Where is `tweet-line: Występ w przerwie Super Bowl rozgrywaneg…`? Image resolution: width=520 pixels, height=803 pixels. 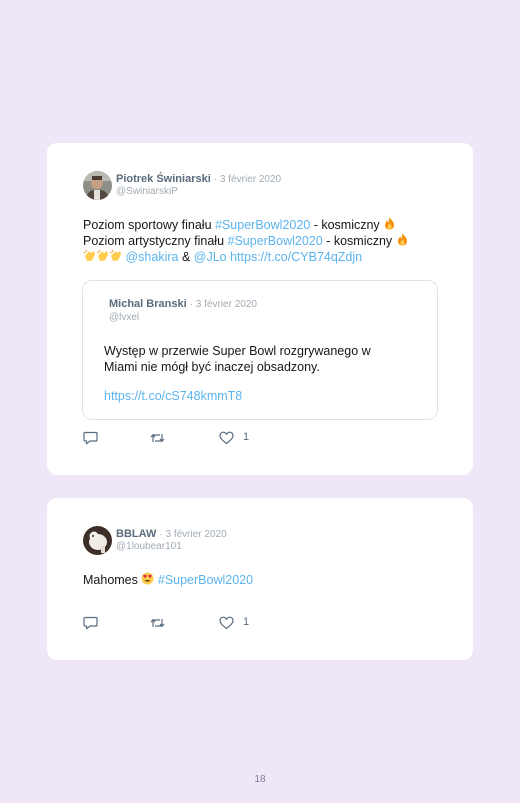 tweet-line: Występ w przerwie Super Bowl rozgrywaneg… is located at coordinates (237, 351).